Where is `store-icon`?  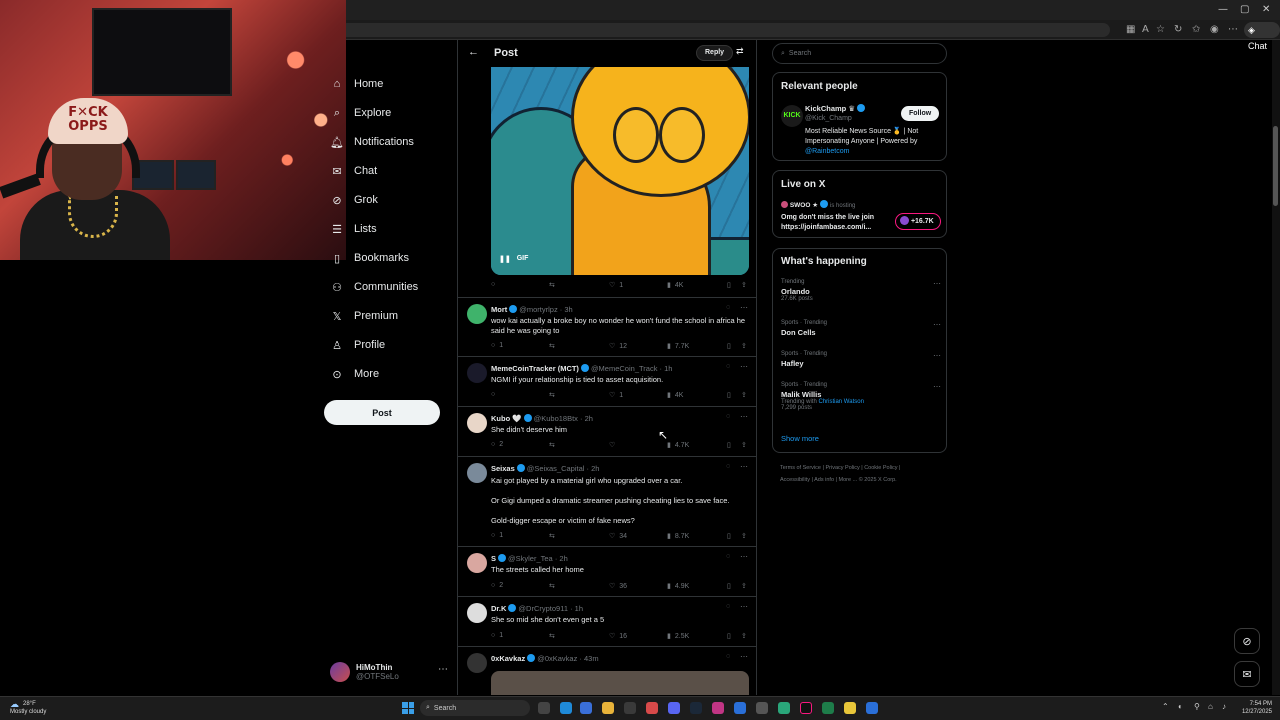 store-icon is located at coordinates (630, 708).